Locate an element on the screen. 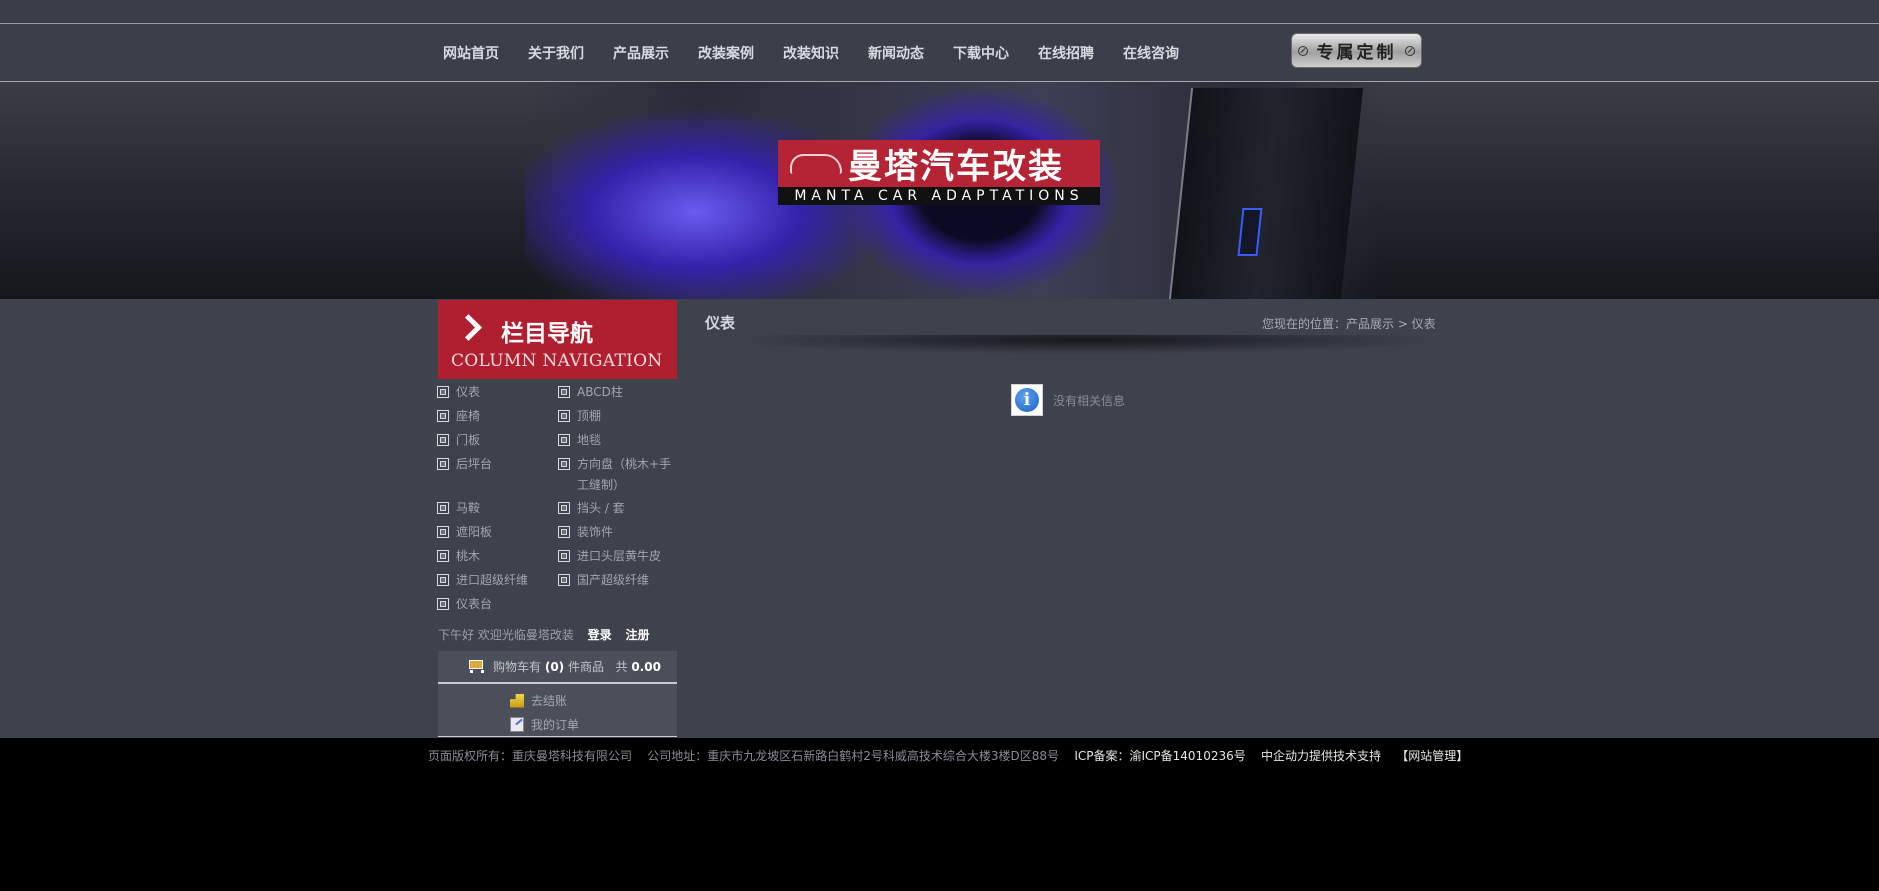 The image size is (1879, 891). category-link: 挡头 / 套 is located at coordinates (616, 508).